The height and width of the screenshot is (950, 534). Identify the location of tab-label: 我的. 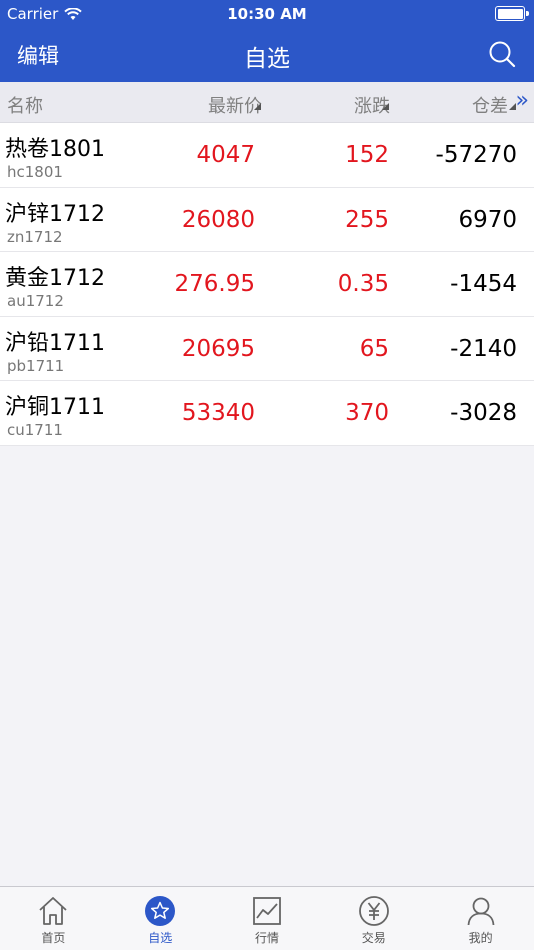
(480, 938).